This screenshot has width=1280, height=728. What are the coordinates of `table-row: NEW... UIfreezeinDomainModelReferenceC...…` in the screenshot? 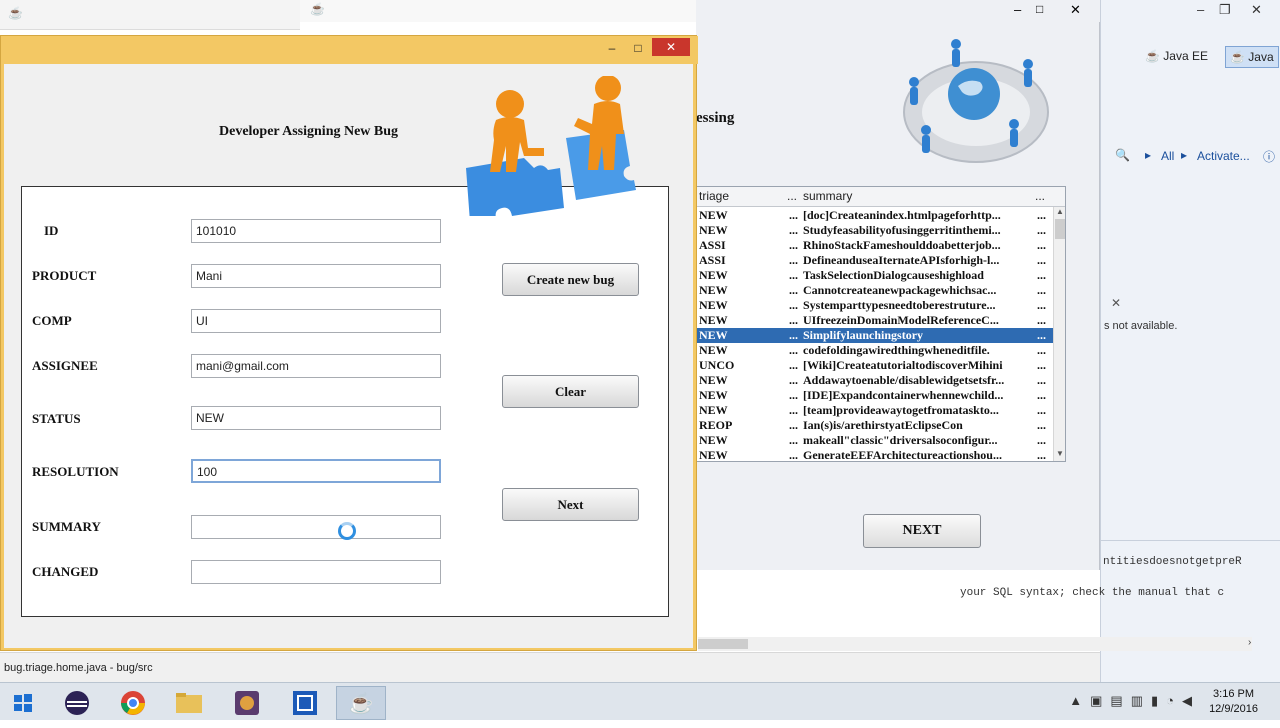 It's located at (875, 320).